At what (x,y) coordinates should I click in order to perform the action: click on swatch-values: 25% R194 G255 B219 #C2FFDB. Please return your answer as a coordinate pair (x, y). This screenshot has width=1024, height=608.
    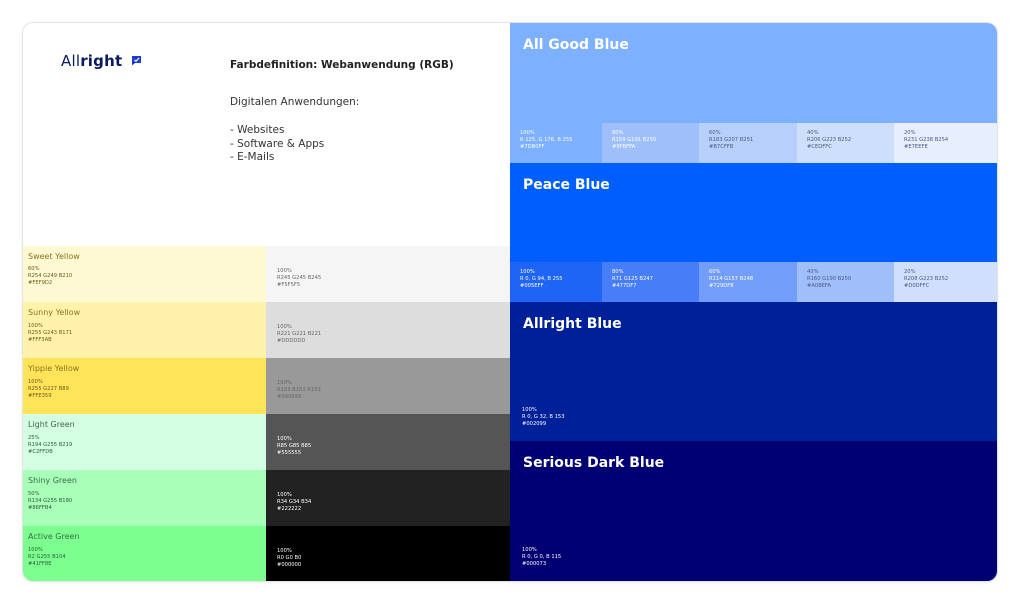
    Looking at the image, I should click on (50, 445).